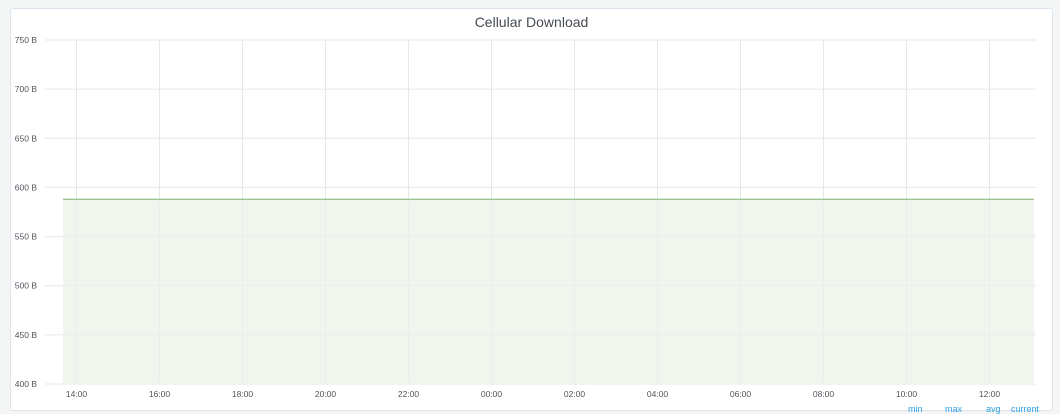  Describe the element at coordinates (907, 394) in the screenshot. I see `x-tick-label: 10:00` at that location.